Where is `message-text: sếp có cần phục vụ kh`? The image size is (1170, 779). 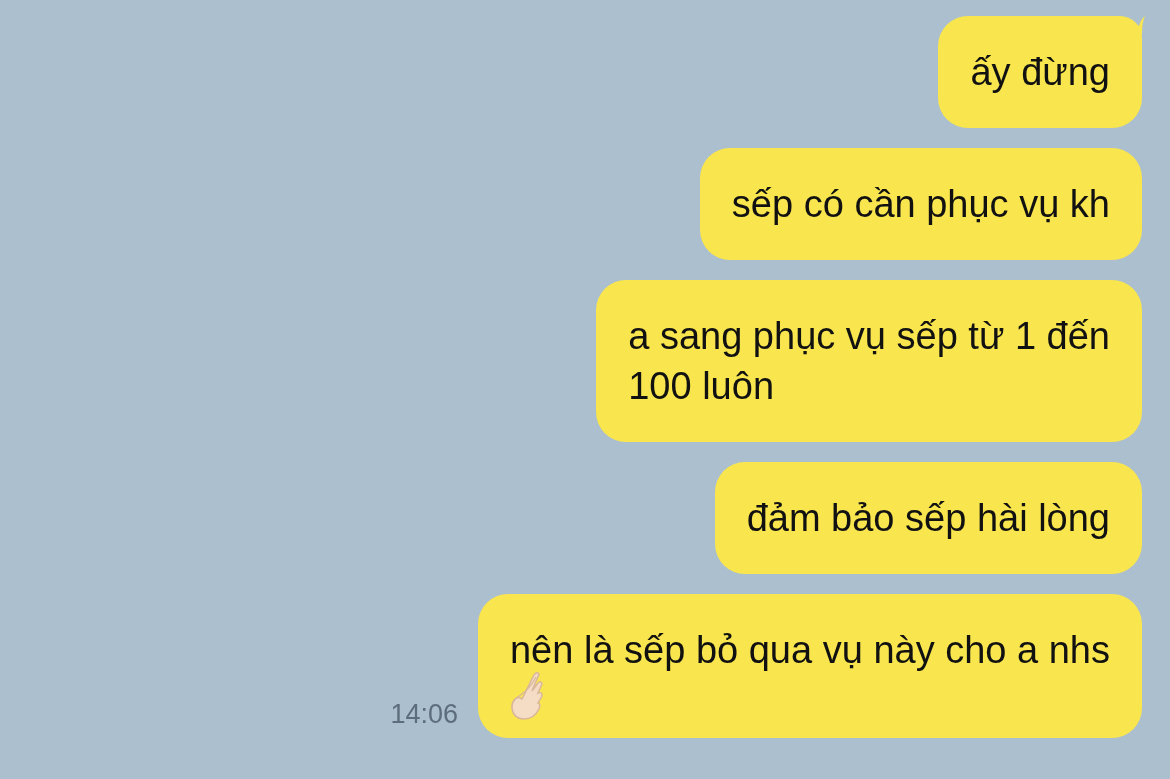
message-text: sếp có cần phục vụ kh is located at coordinates (920, 204).